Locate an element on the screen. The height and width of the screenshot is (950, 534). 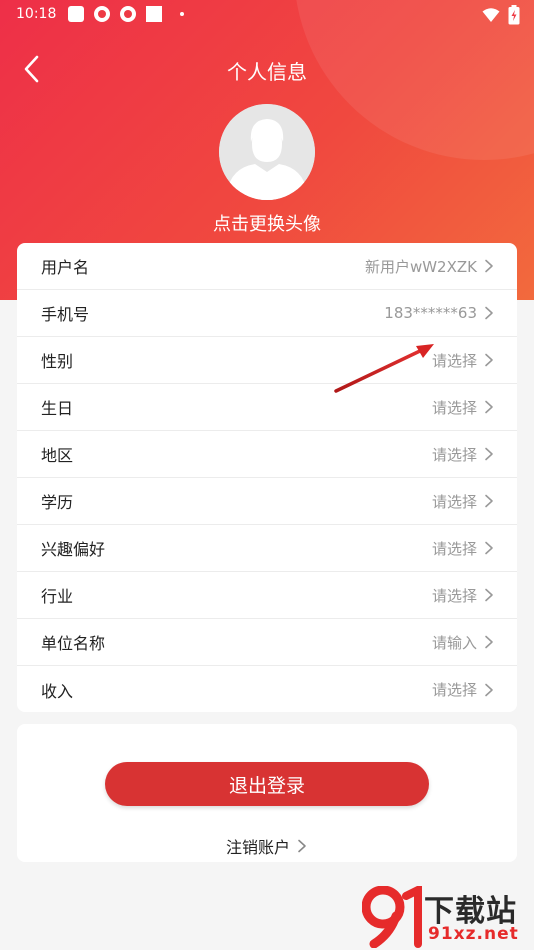
account-actions-card: 退出登录 注销账户 is located at coordinates (267, 793).